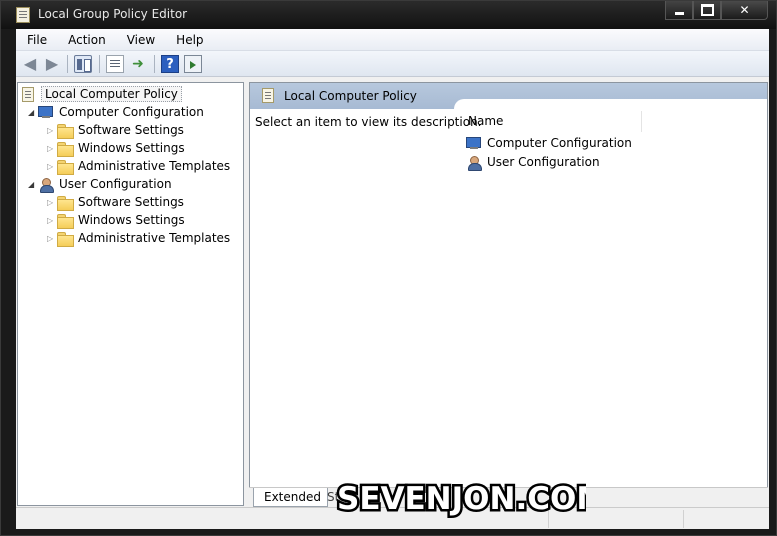  I want to click on toolbar: ◀ ▶ ➜ ?, so click(392, 64).